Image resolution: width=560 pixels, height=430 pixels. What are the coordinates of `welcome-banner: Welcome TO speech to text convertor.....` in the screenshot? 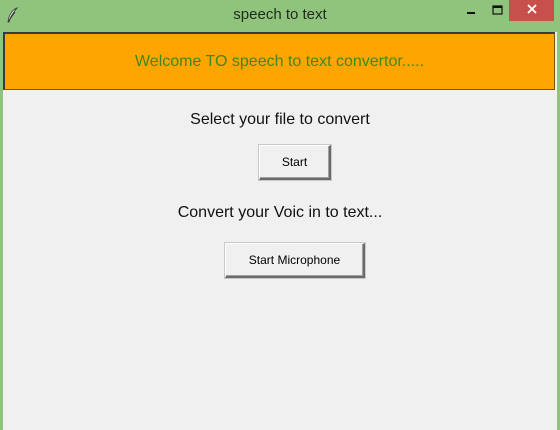 It's located at (279, 61).